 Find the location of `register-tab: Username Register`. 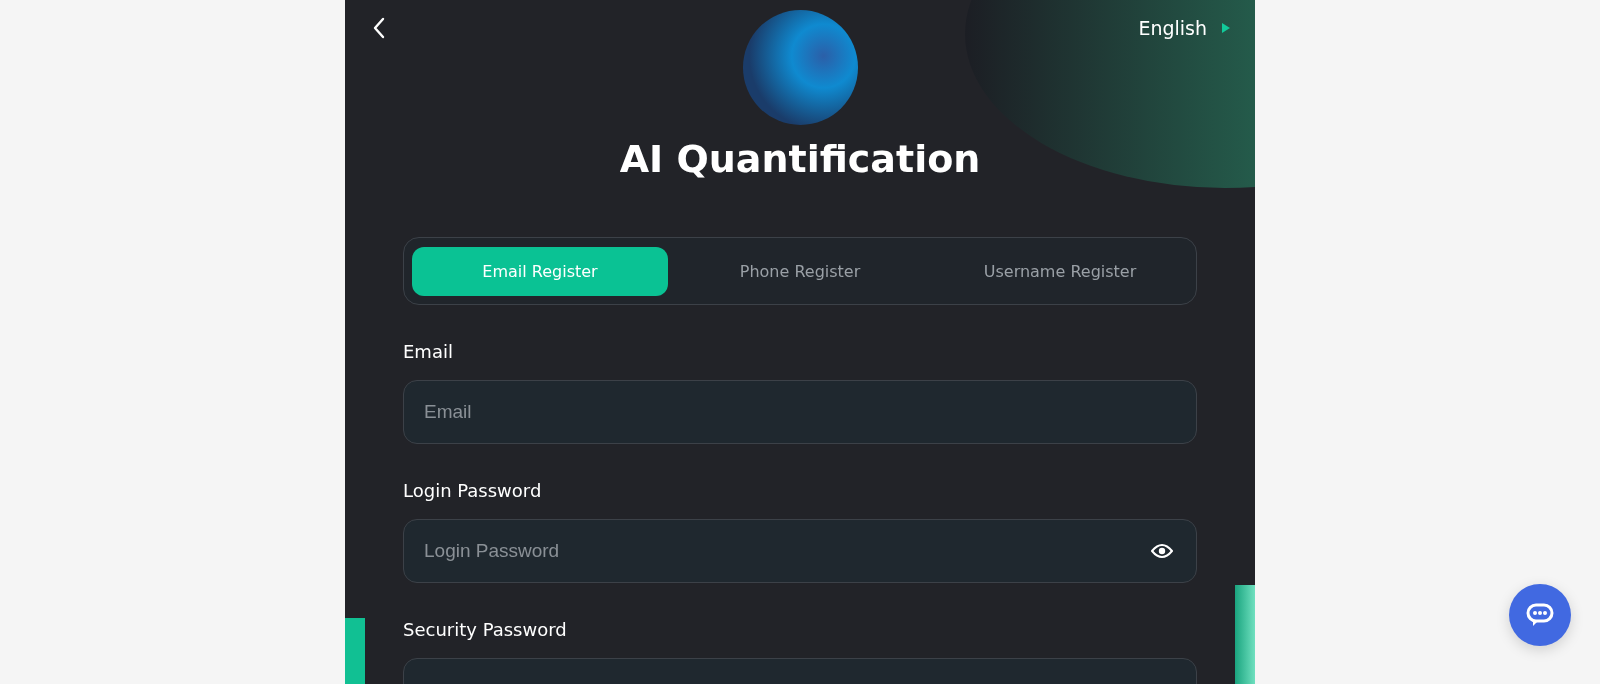

register-tab: Username Register is located at coordinates (1060, 271).